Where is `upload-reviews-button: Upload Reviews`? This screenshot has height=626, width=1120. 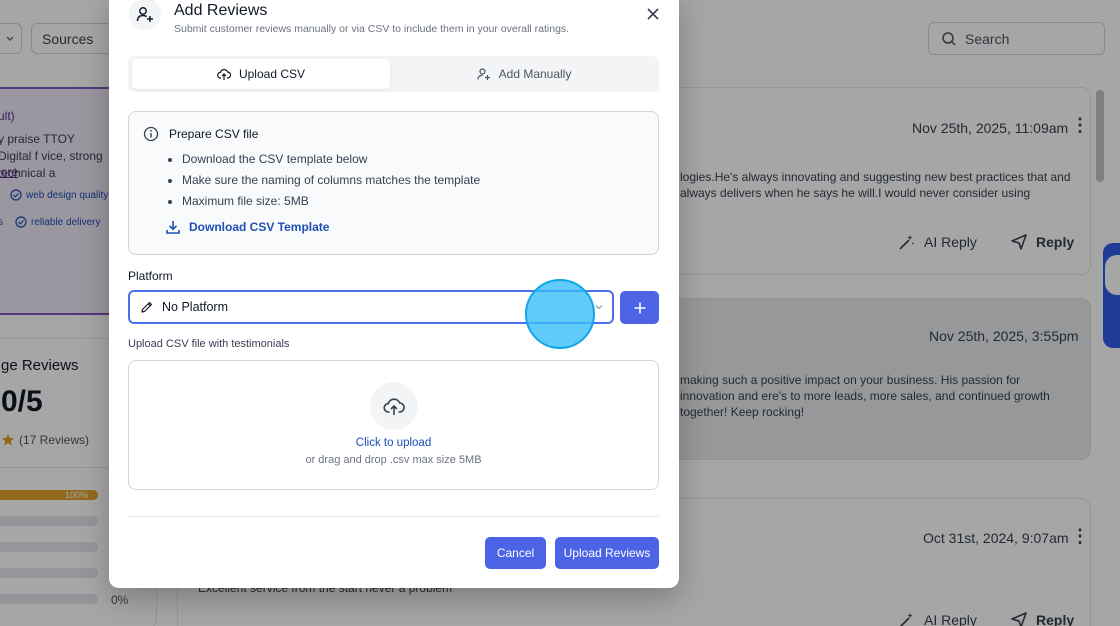
upload-reviews-button: Upload Reviews is located at coordinates (607, 553).